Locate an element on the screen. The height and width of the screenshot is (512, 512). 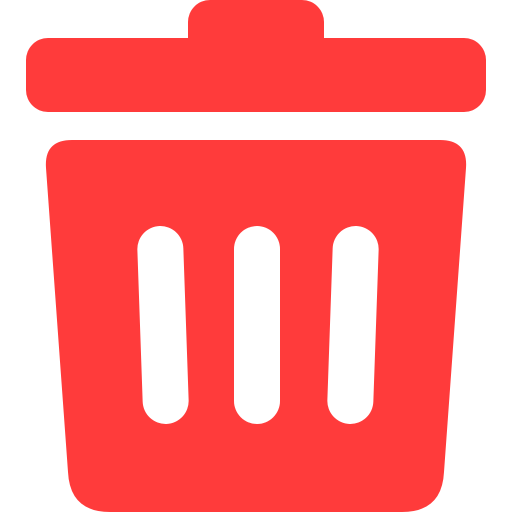
slot-right is located at coordinates (353, 325).